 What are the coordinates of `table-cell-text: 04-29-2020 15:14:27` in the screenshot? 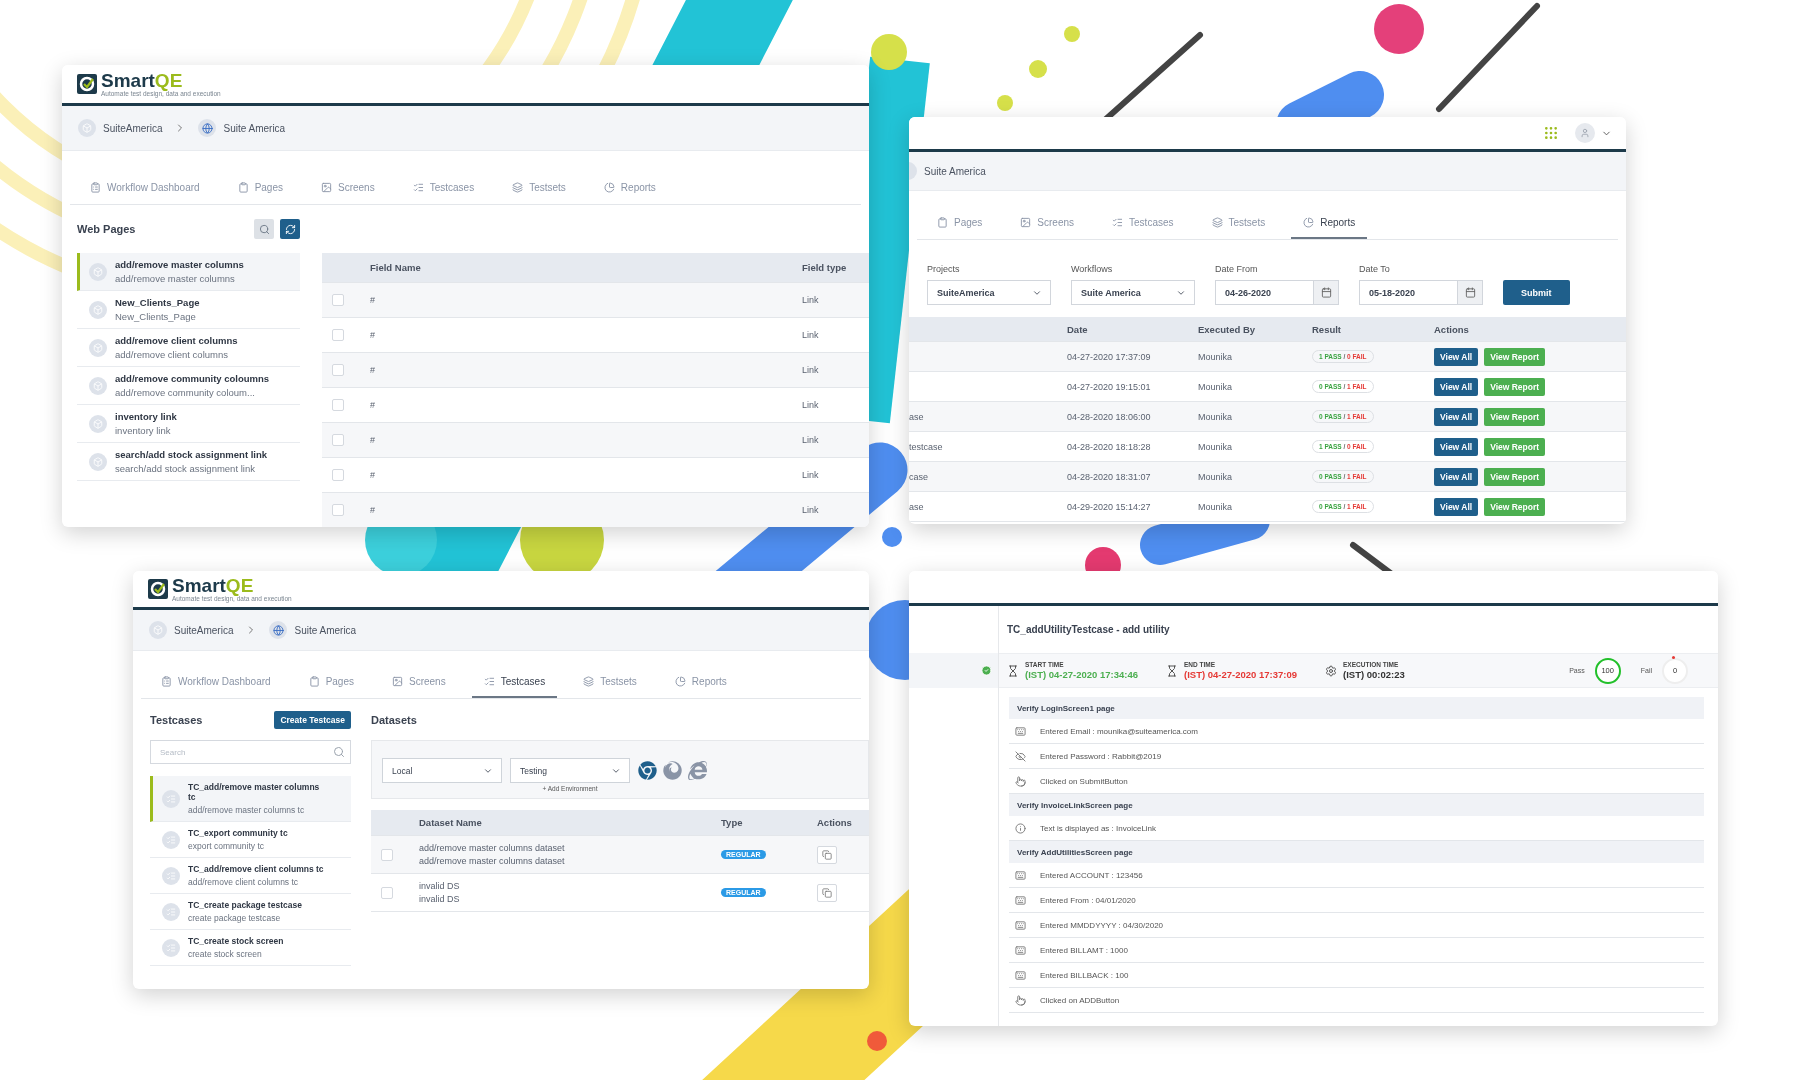 It's located at (1109, 506).